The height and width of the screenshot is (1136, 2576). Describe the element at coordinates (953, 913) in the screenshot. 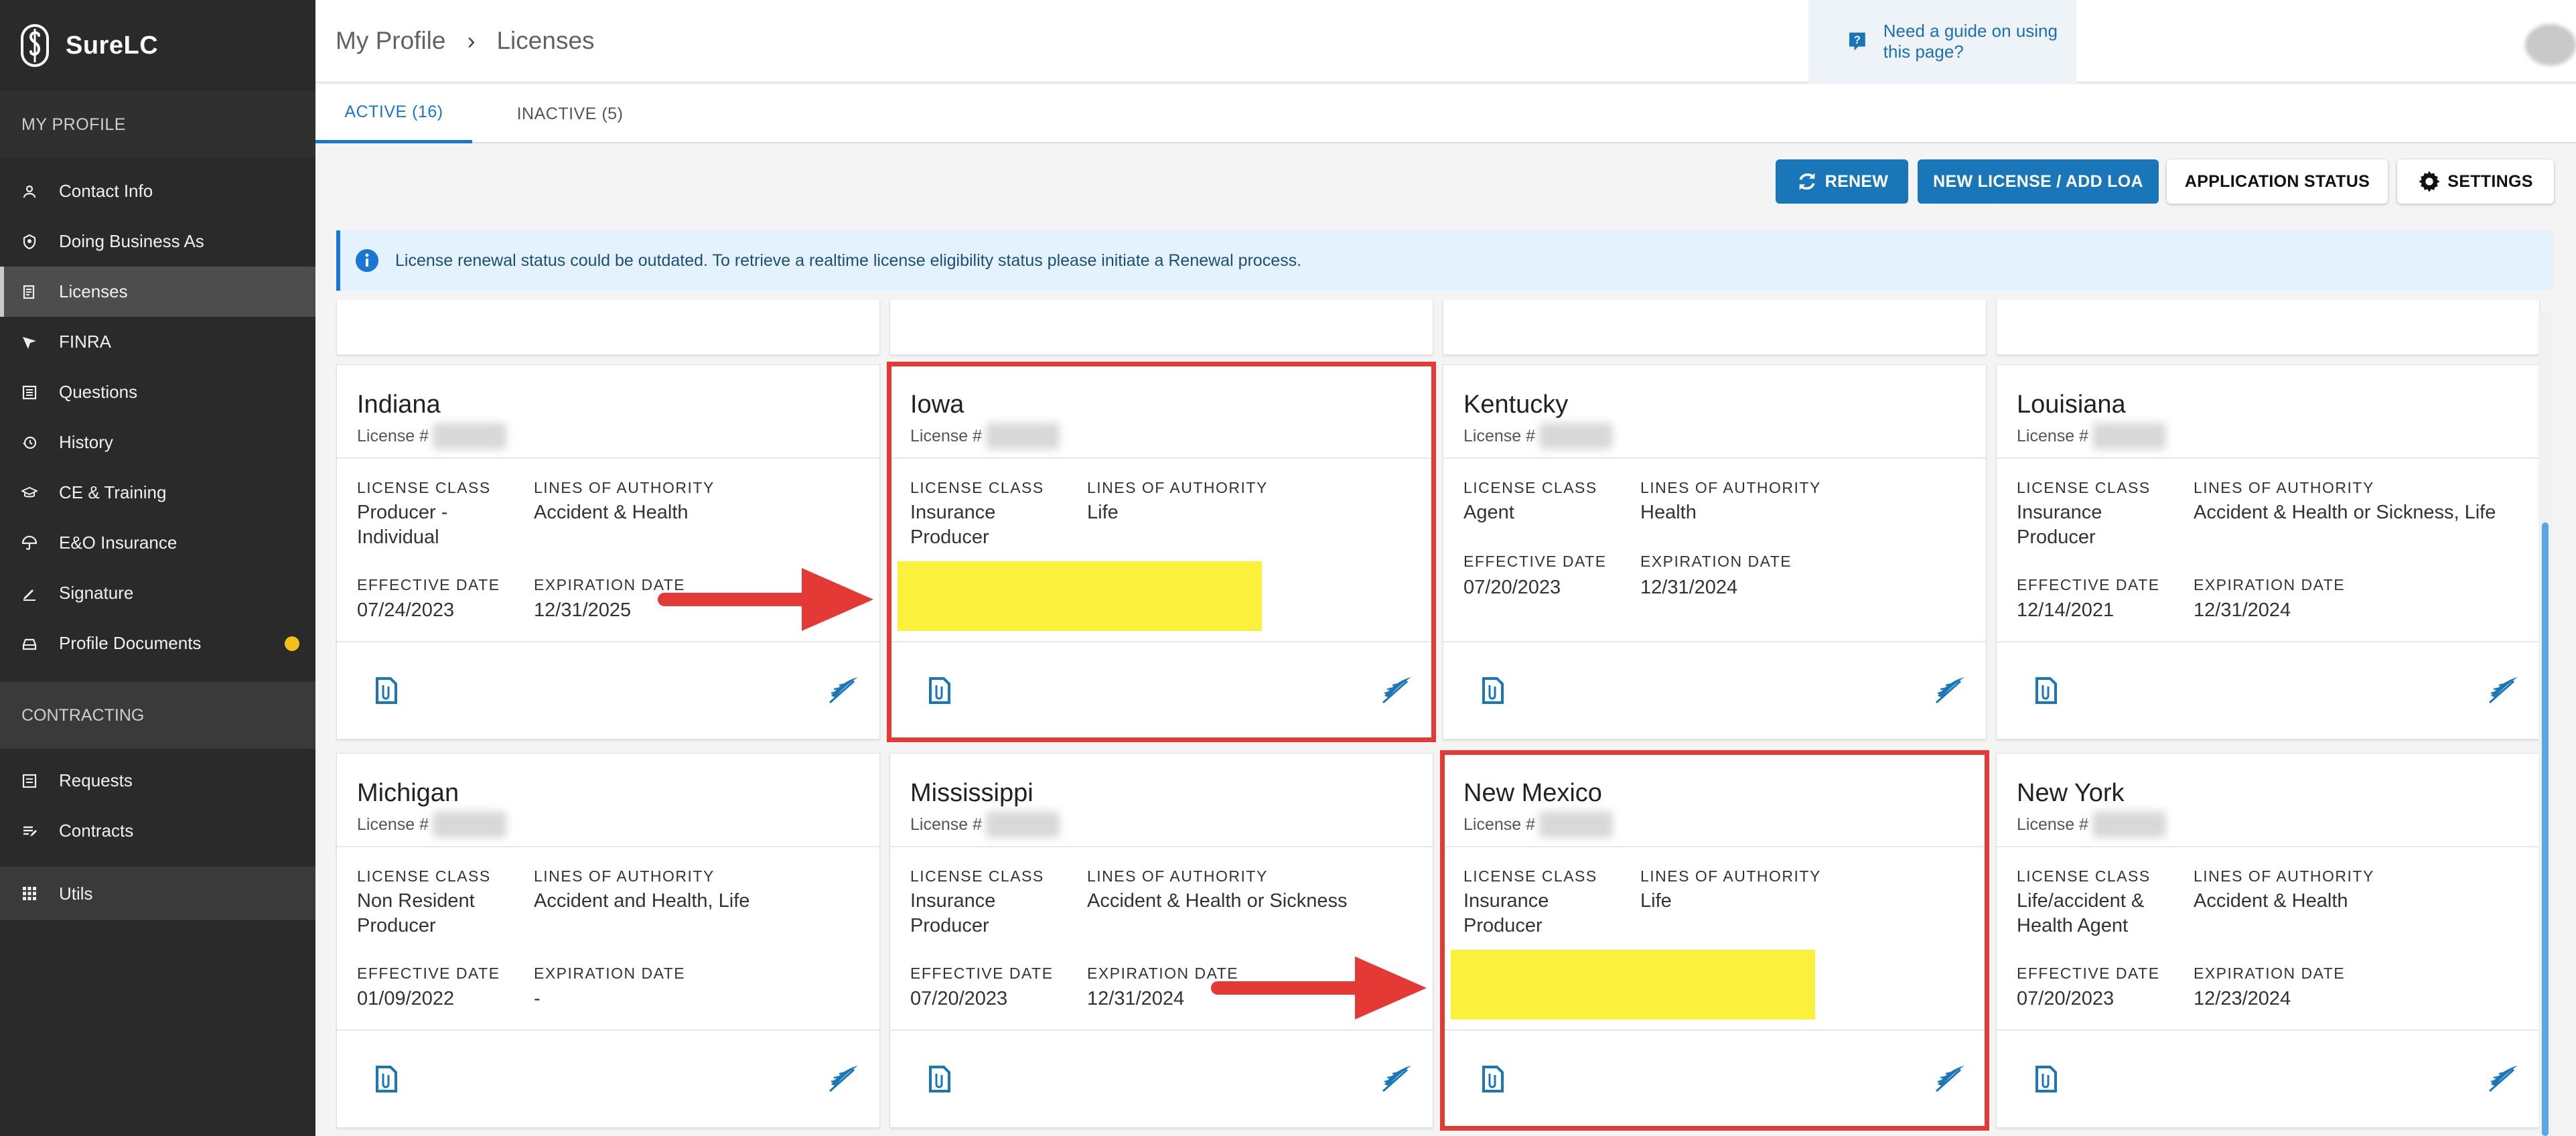

I see `license-class-value: Insurance Producer` at that location.